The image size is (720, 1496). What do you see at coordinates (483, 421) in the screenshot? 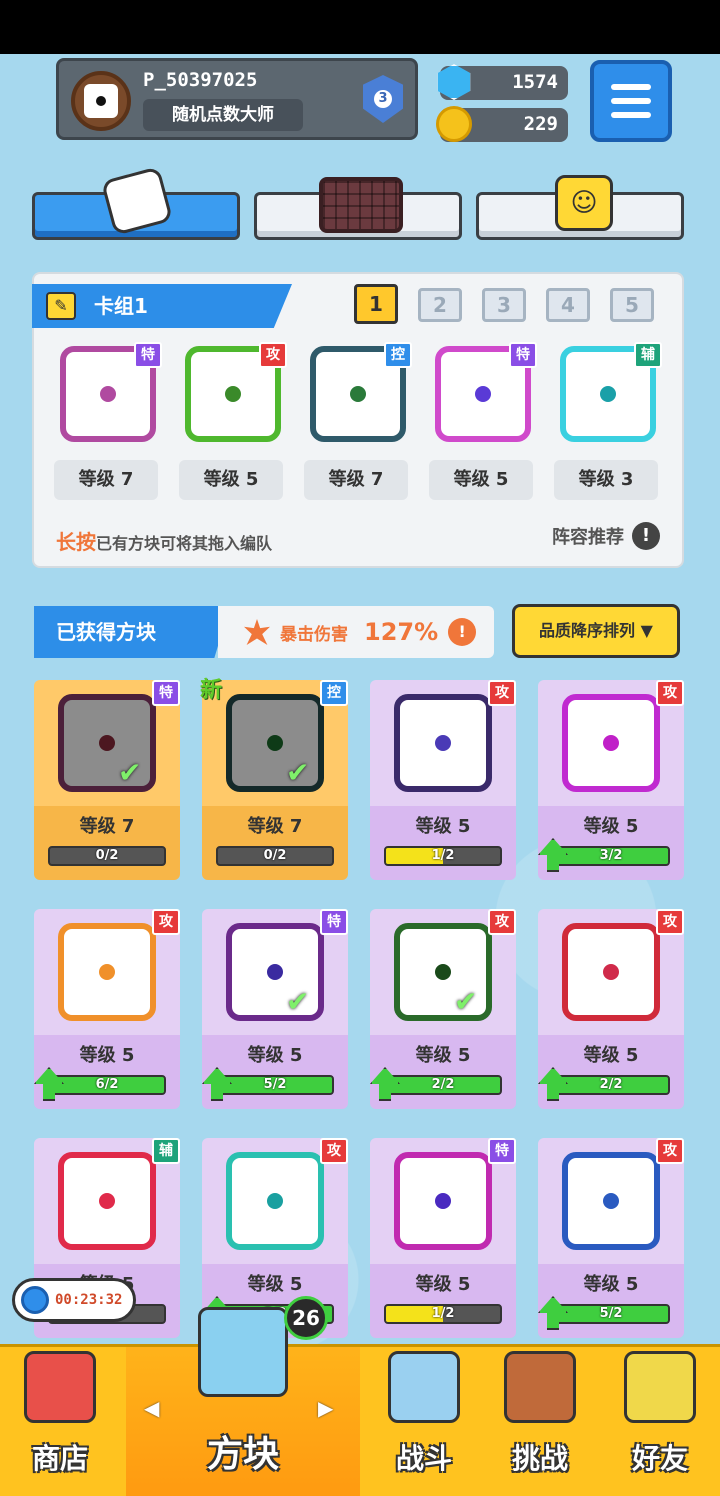
I see `deck-slot: 特等级 5` at bounding box center [483, 421].